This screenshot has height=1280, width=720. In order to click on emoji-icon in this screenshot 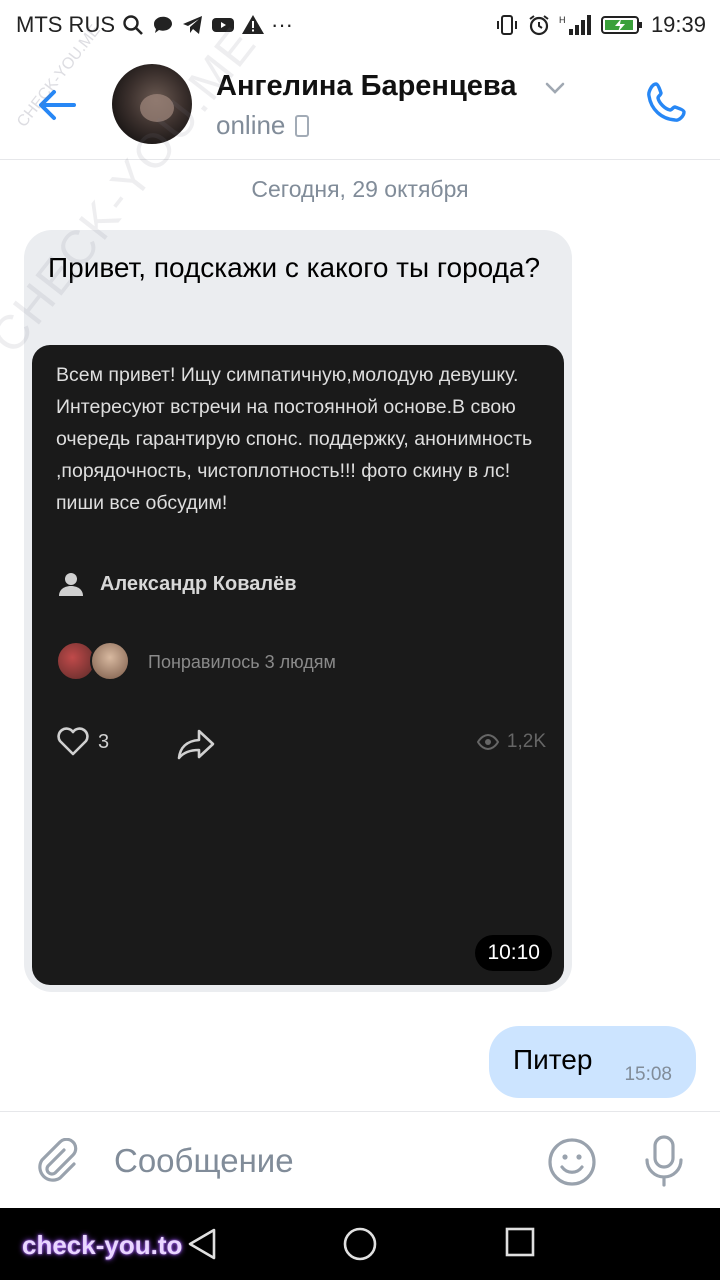, I will do `click(572, 1162)`.